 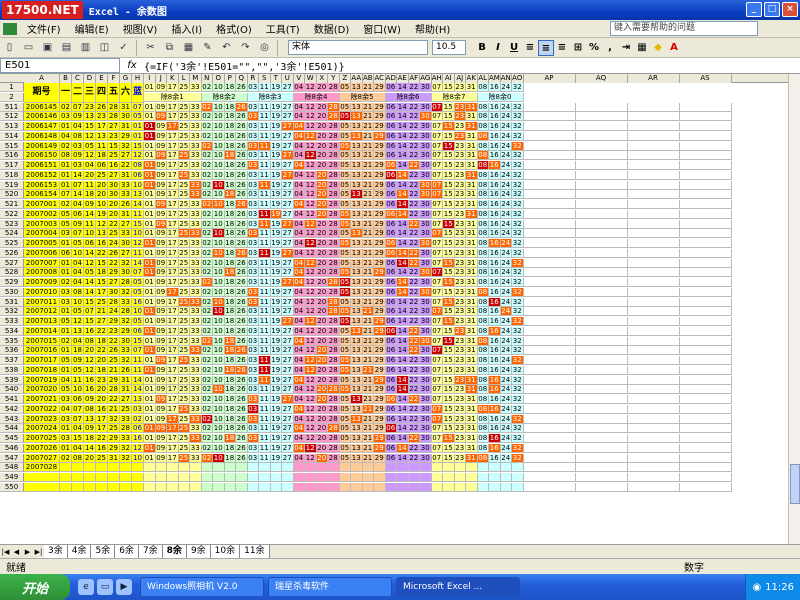 What do you see at coordinates (126, 409) in the screenshot?
I see `draw-number: 25` at bounding box center [126, 409].